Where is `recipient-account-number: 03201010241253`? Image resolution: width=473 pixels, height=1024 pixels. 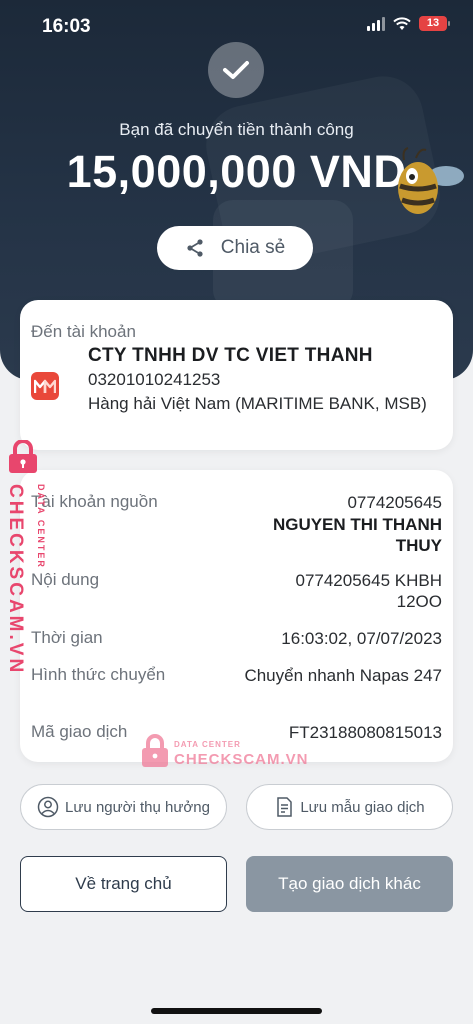
recipient-account-number: 03201010241253 is located at coordinates (154, 379).